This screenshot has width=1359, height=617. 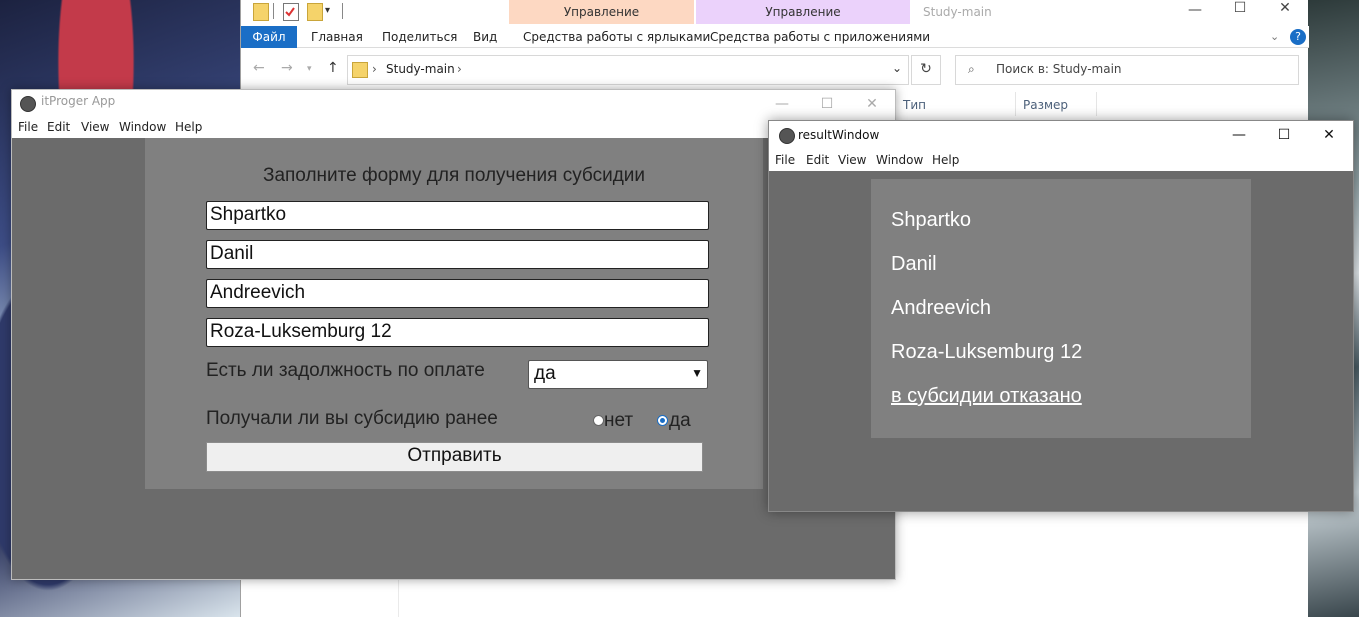 I want to click on debt-select-value: да, so click(x=545, y=373).